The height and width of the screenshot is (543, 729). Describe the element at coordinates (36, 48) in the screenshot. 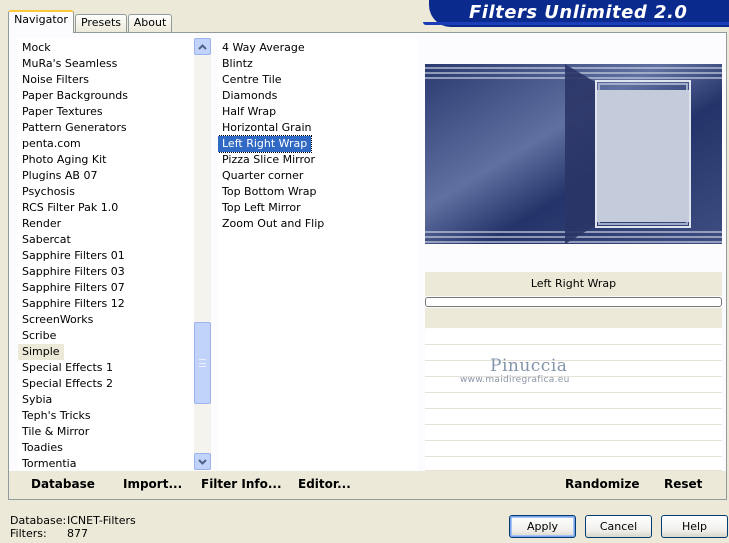

I see `category-item: Mock` at that location.